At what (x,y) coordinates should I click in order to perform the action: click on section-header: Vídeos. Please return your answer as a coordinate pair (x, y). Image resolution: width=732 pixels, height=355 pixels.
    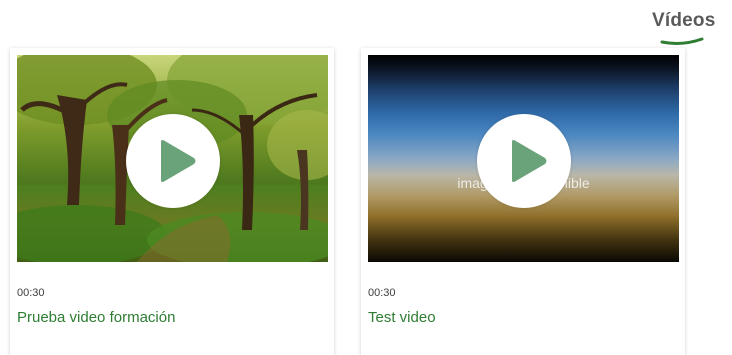
    Looking at the image, I should click on (692, 30).